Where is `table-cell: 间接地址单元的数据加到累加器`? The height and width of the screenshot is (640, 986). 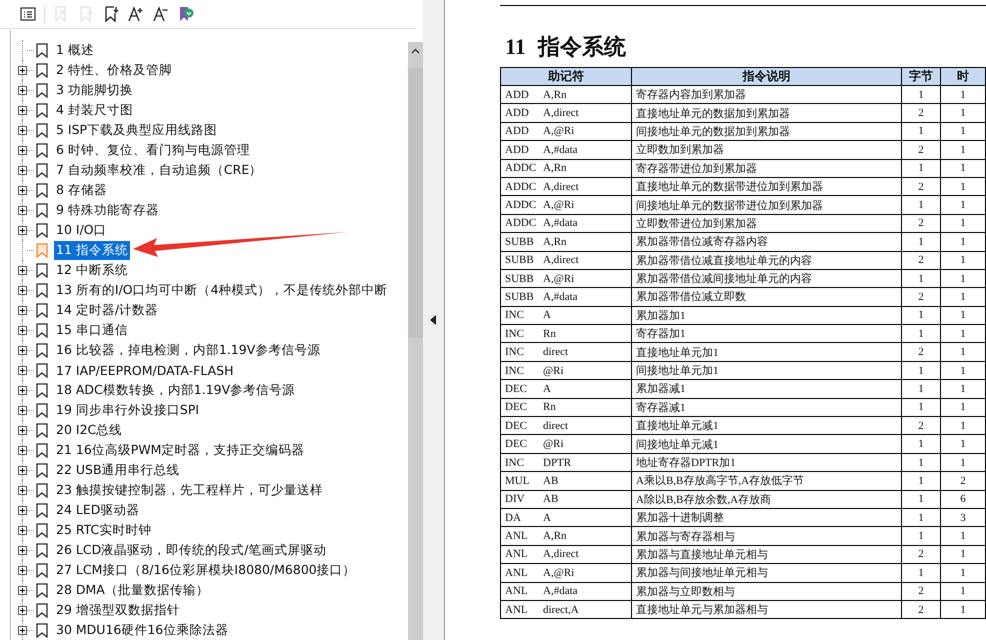 table-cell: 间接地址单元的数据加到累加器 is located at coordinates (767, 131).